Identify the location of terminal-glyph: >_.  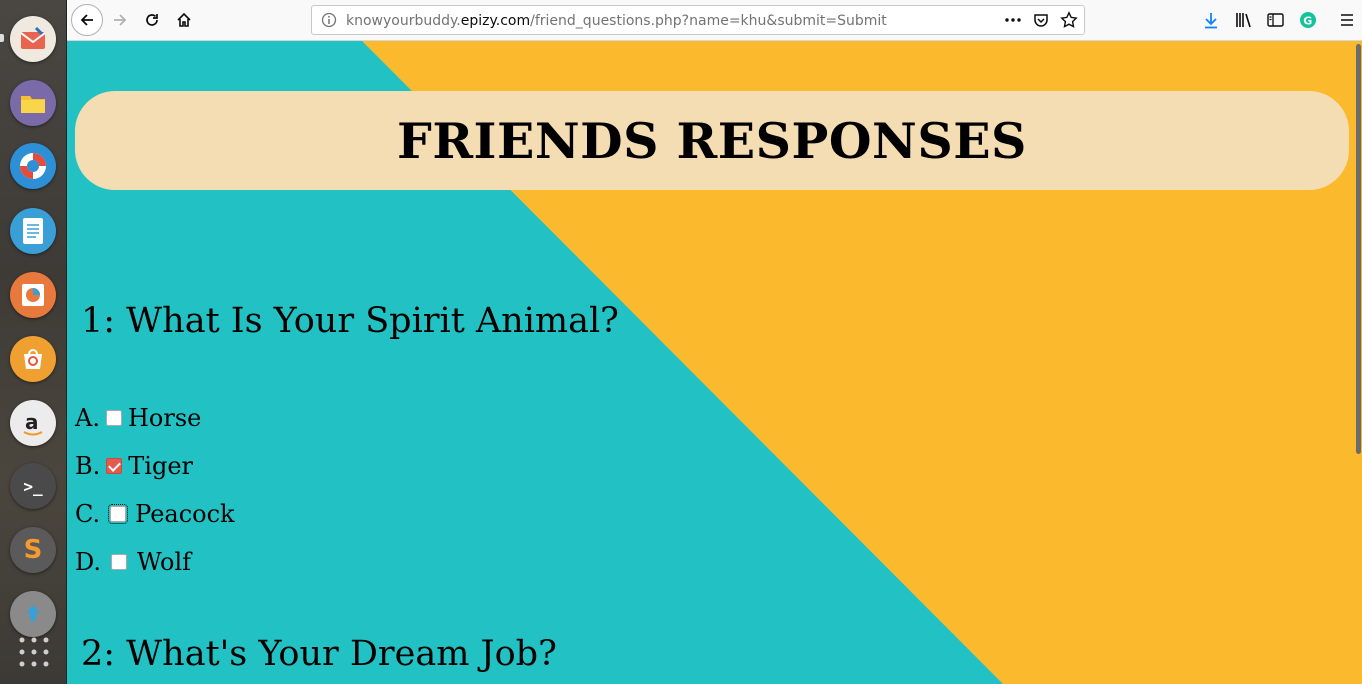
(33, 486).